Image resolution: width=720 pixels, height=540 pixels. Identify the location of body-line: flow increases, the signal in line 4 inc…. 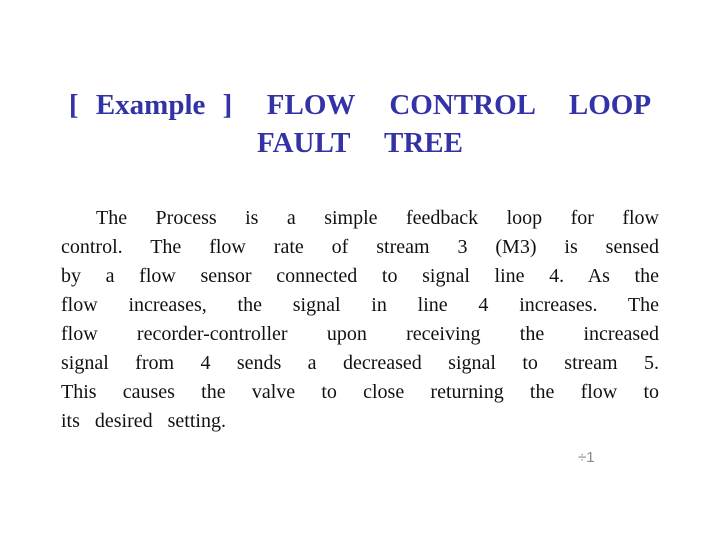
(360, 305).